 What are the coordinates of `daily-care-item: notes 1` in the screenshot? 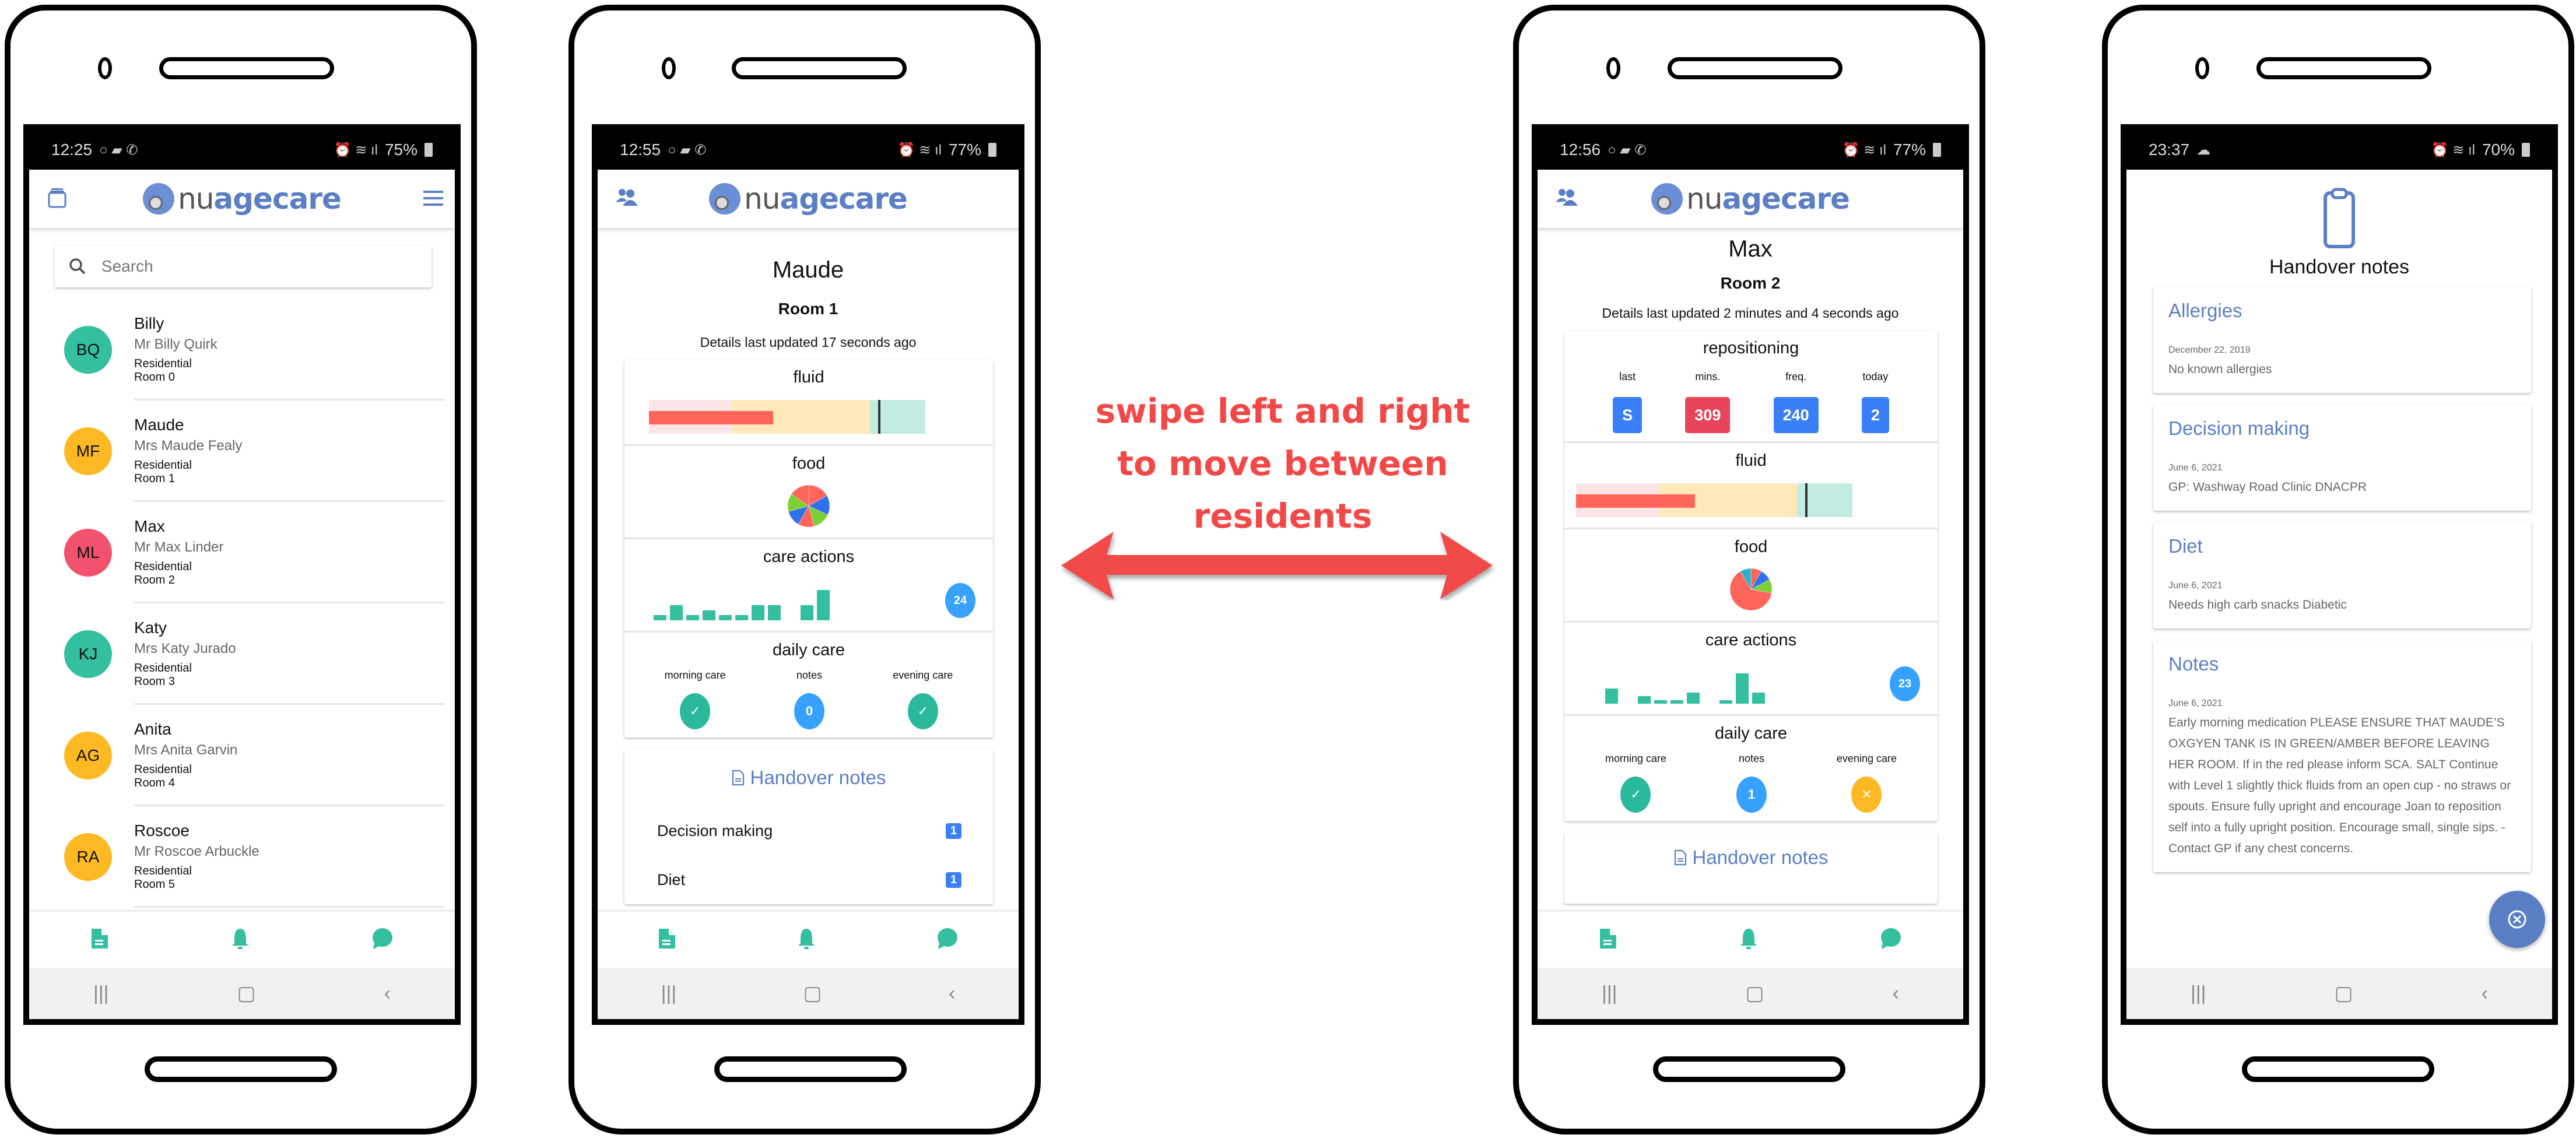 It's located at (1751, 783).